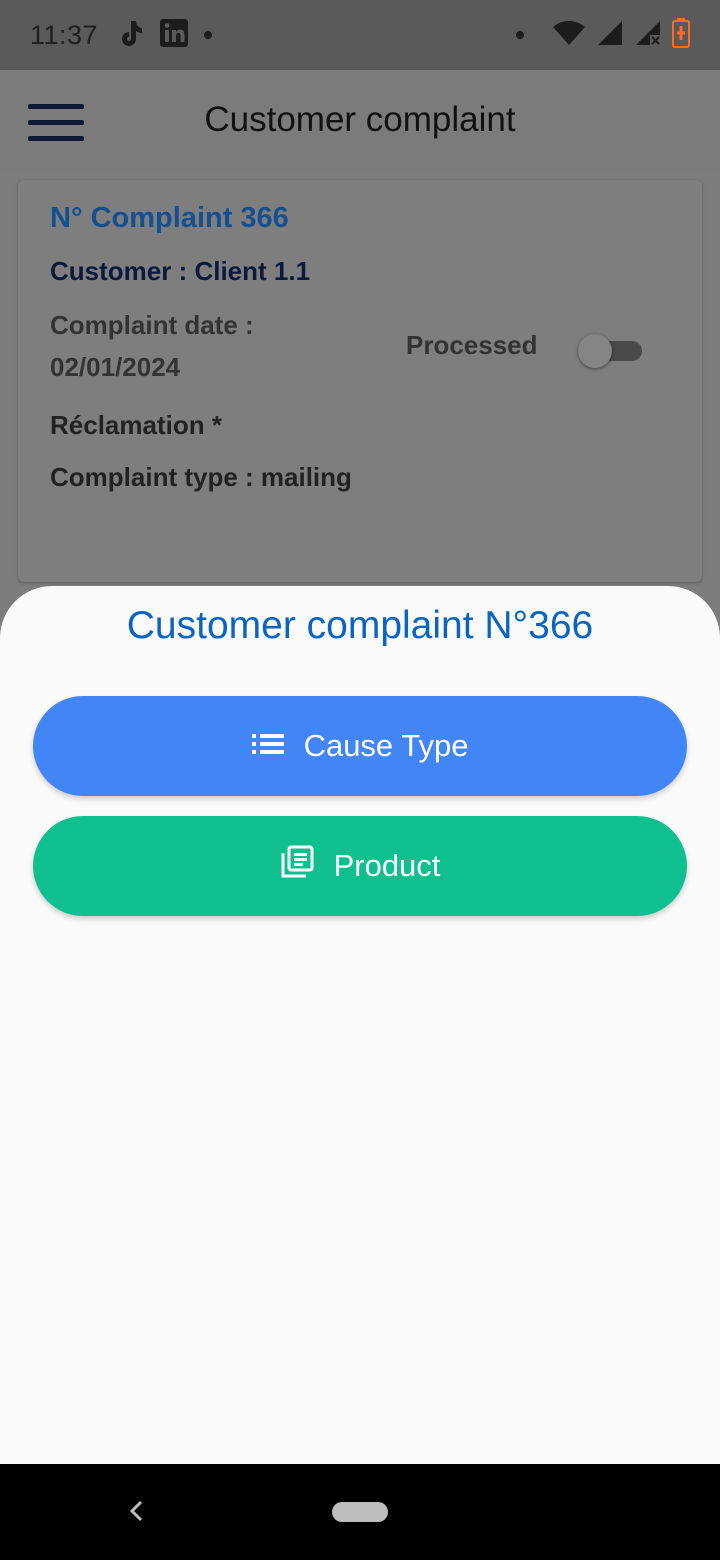  What do you see at coordinates (115, 367) in the screenshot?
I see `complaint-date-value: 02/01/2024` at bounding box center [115, 367].